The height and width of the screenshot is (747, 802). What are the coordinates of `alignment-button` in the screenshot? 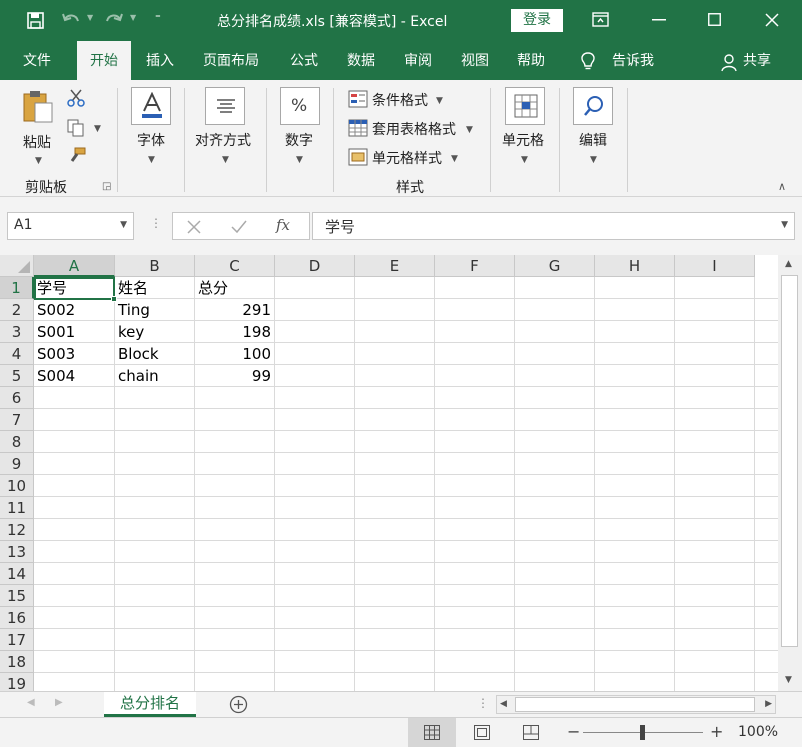 It's located at (225, 106).